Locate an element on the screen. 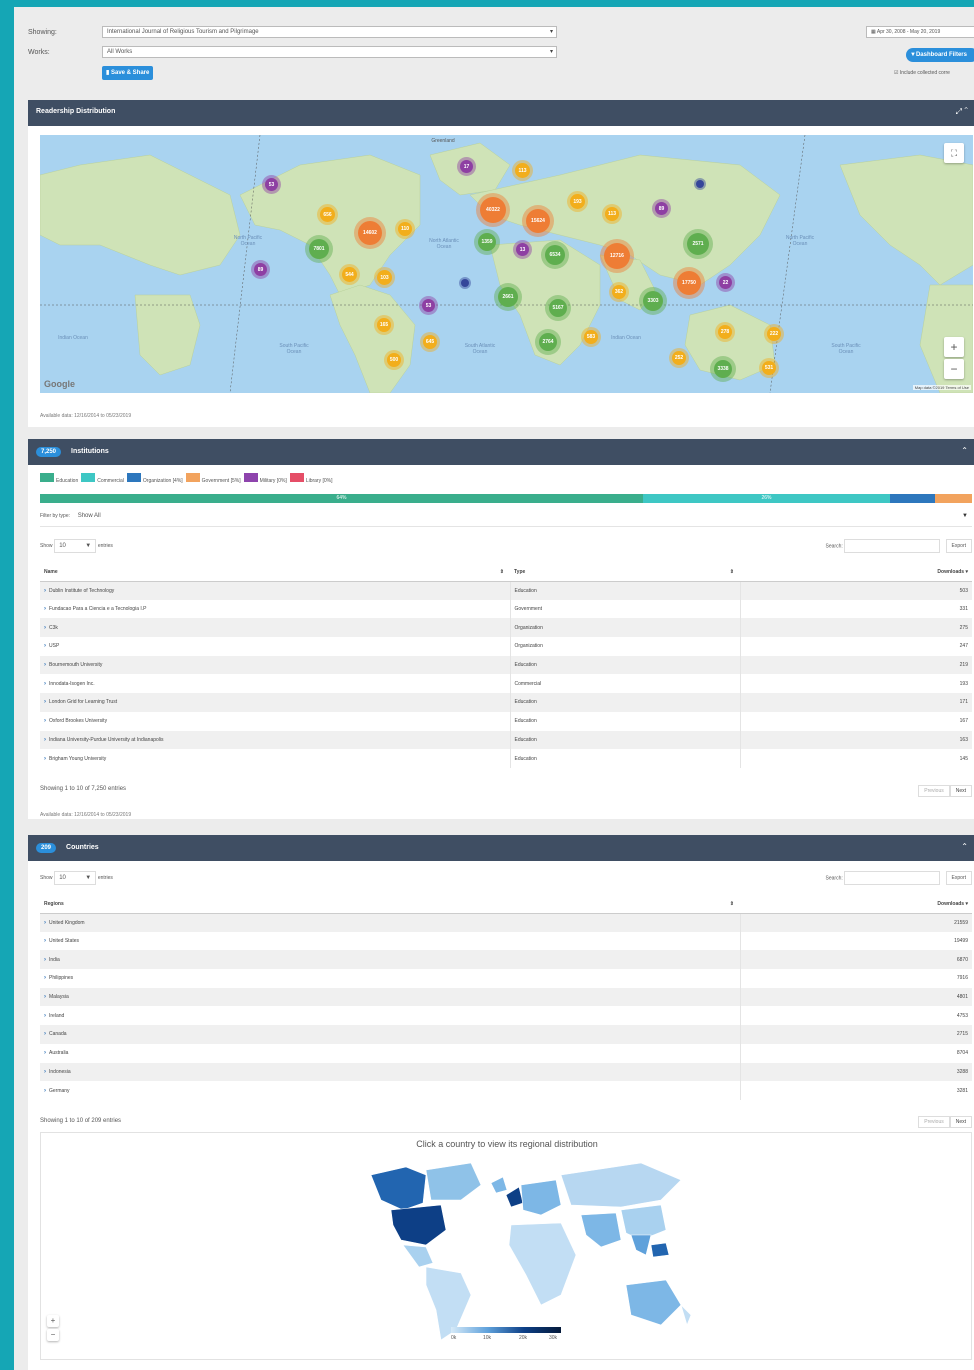 Image resolution: width=974 pixels, height=1370 pixels. date-range-picker: ▦ Apr 30, 2008 - May 20, 2019 is located at coordinates (920, 32).